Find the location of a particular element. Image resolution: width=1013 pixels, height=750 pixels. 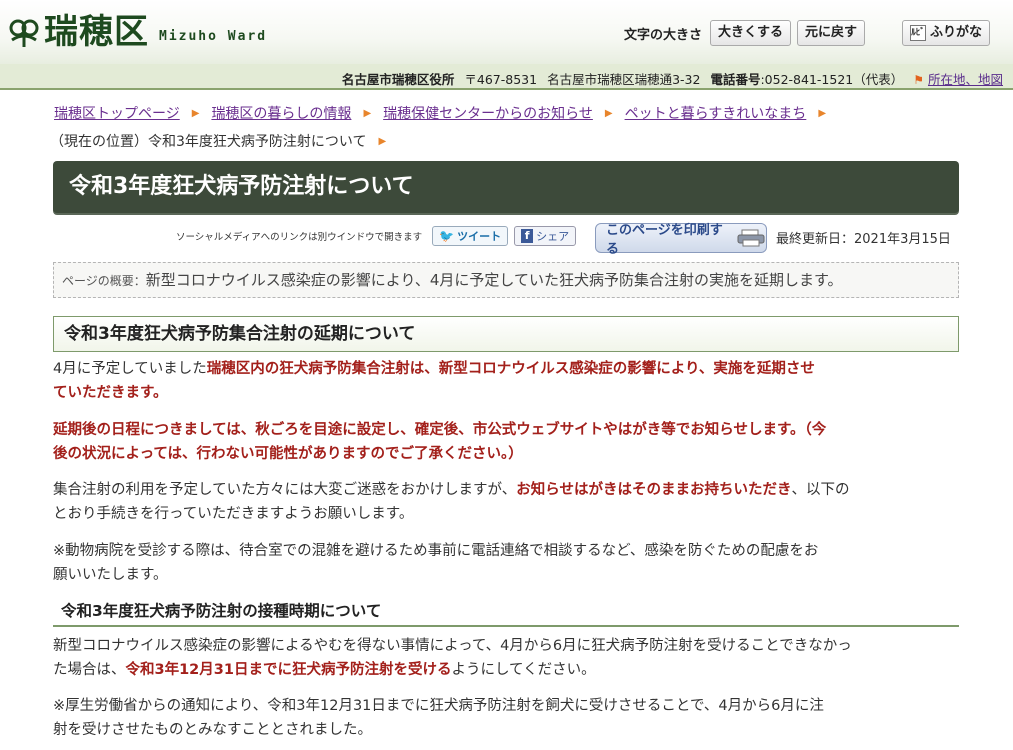

text-size-controls: 文字の大きさ 大きくする 元に戻す is located at coordinates (745, 33).